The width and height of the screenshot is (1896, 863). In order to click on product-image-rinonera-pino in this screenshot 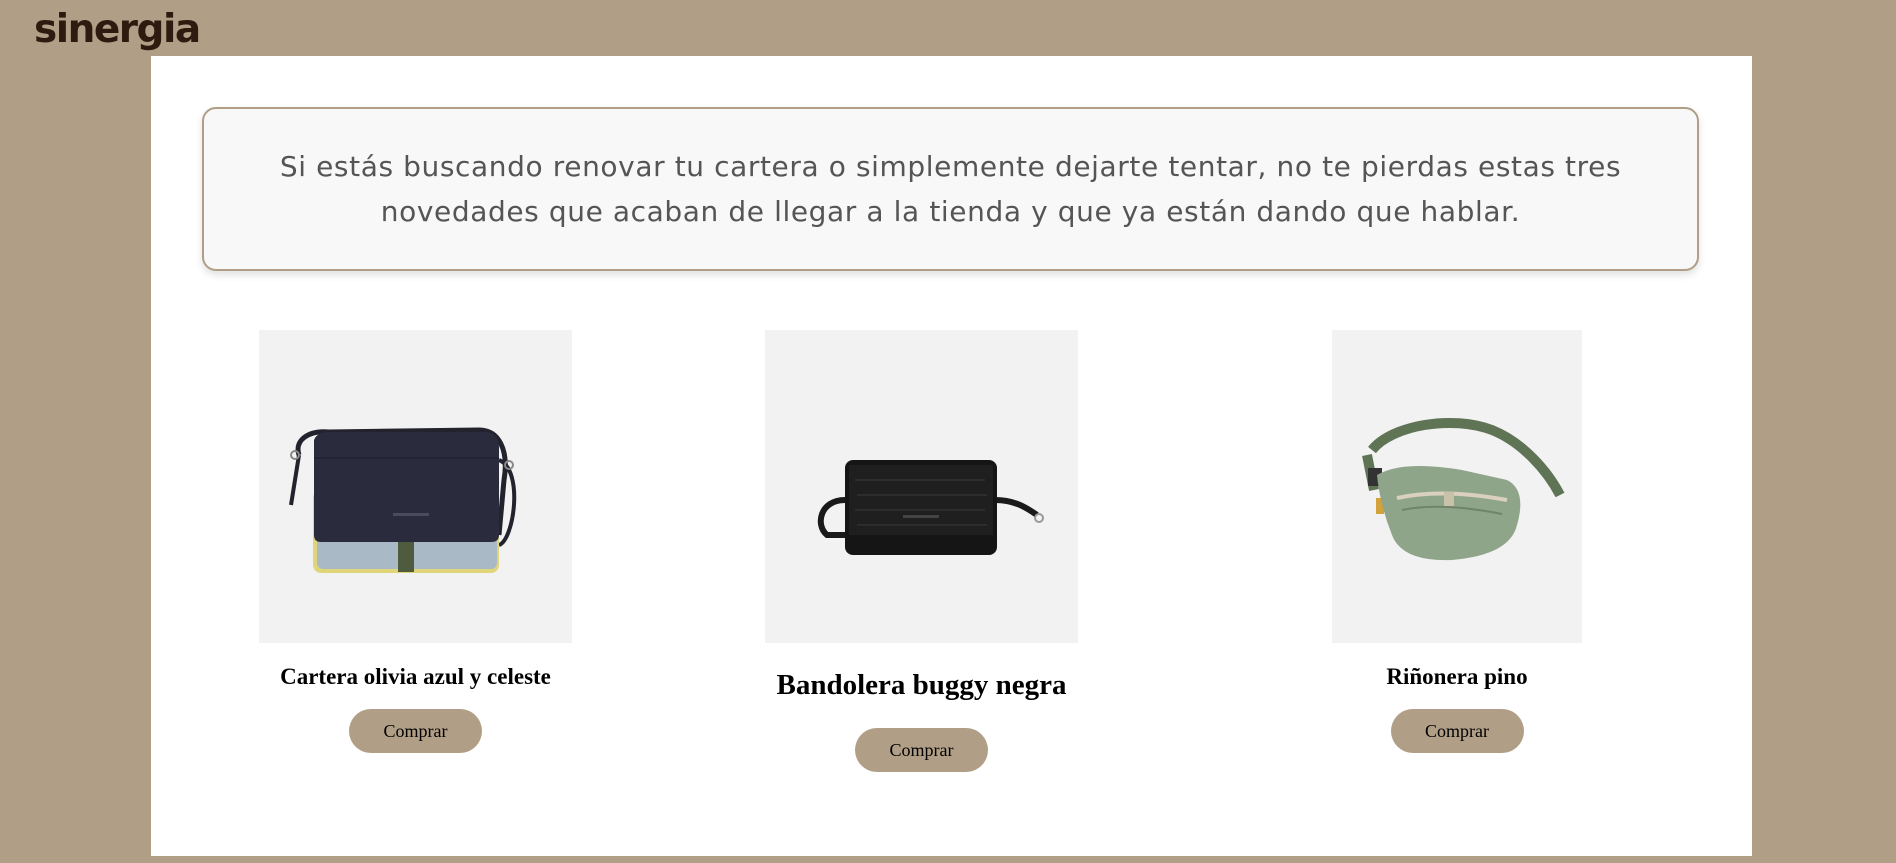, I will do `click(1457, 486)`.